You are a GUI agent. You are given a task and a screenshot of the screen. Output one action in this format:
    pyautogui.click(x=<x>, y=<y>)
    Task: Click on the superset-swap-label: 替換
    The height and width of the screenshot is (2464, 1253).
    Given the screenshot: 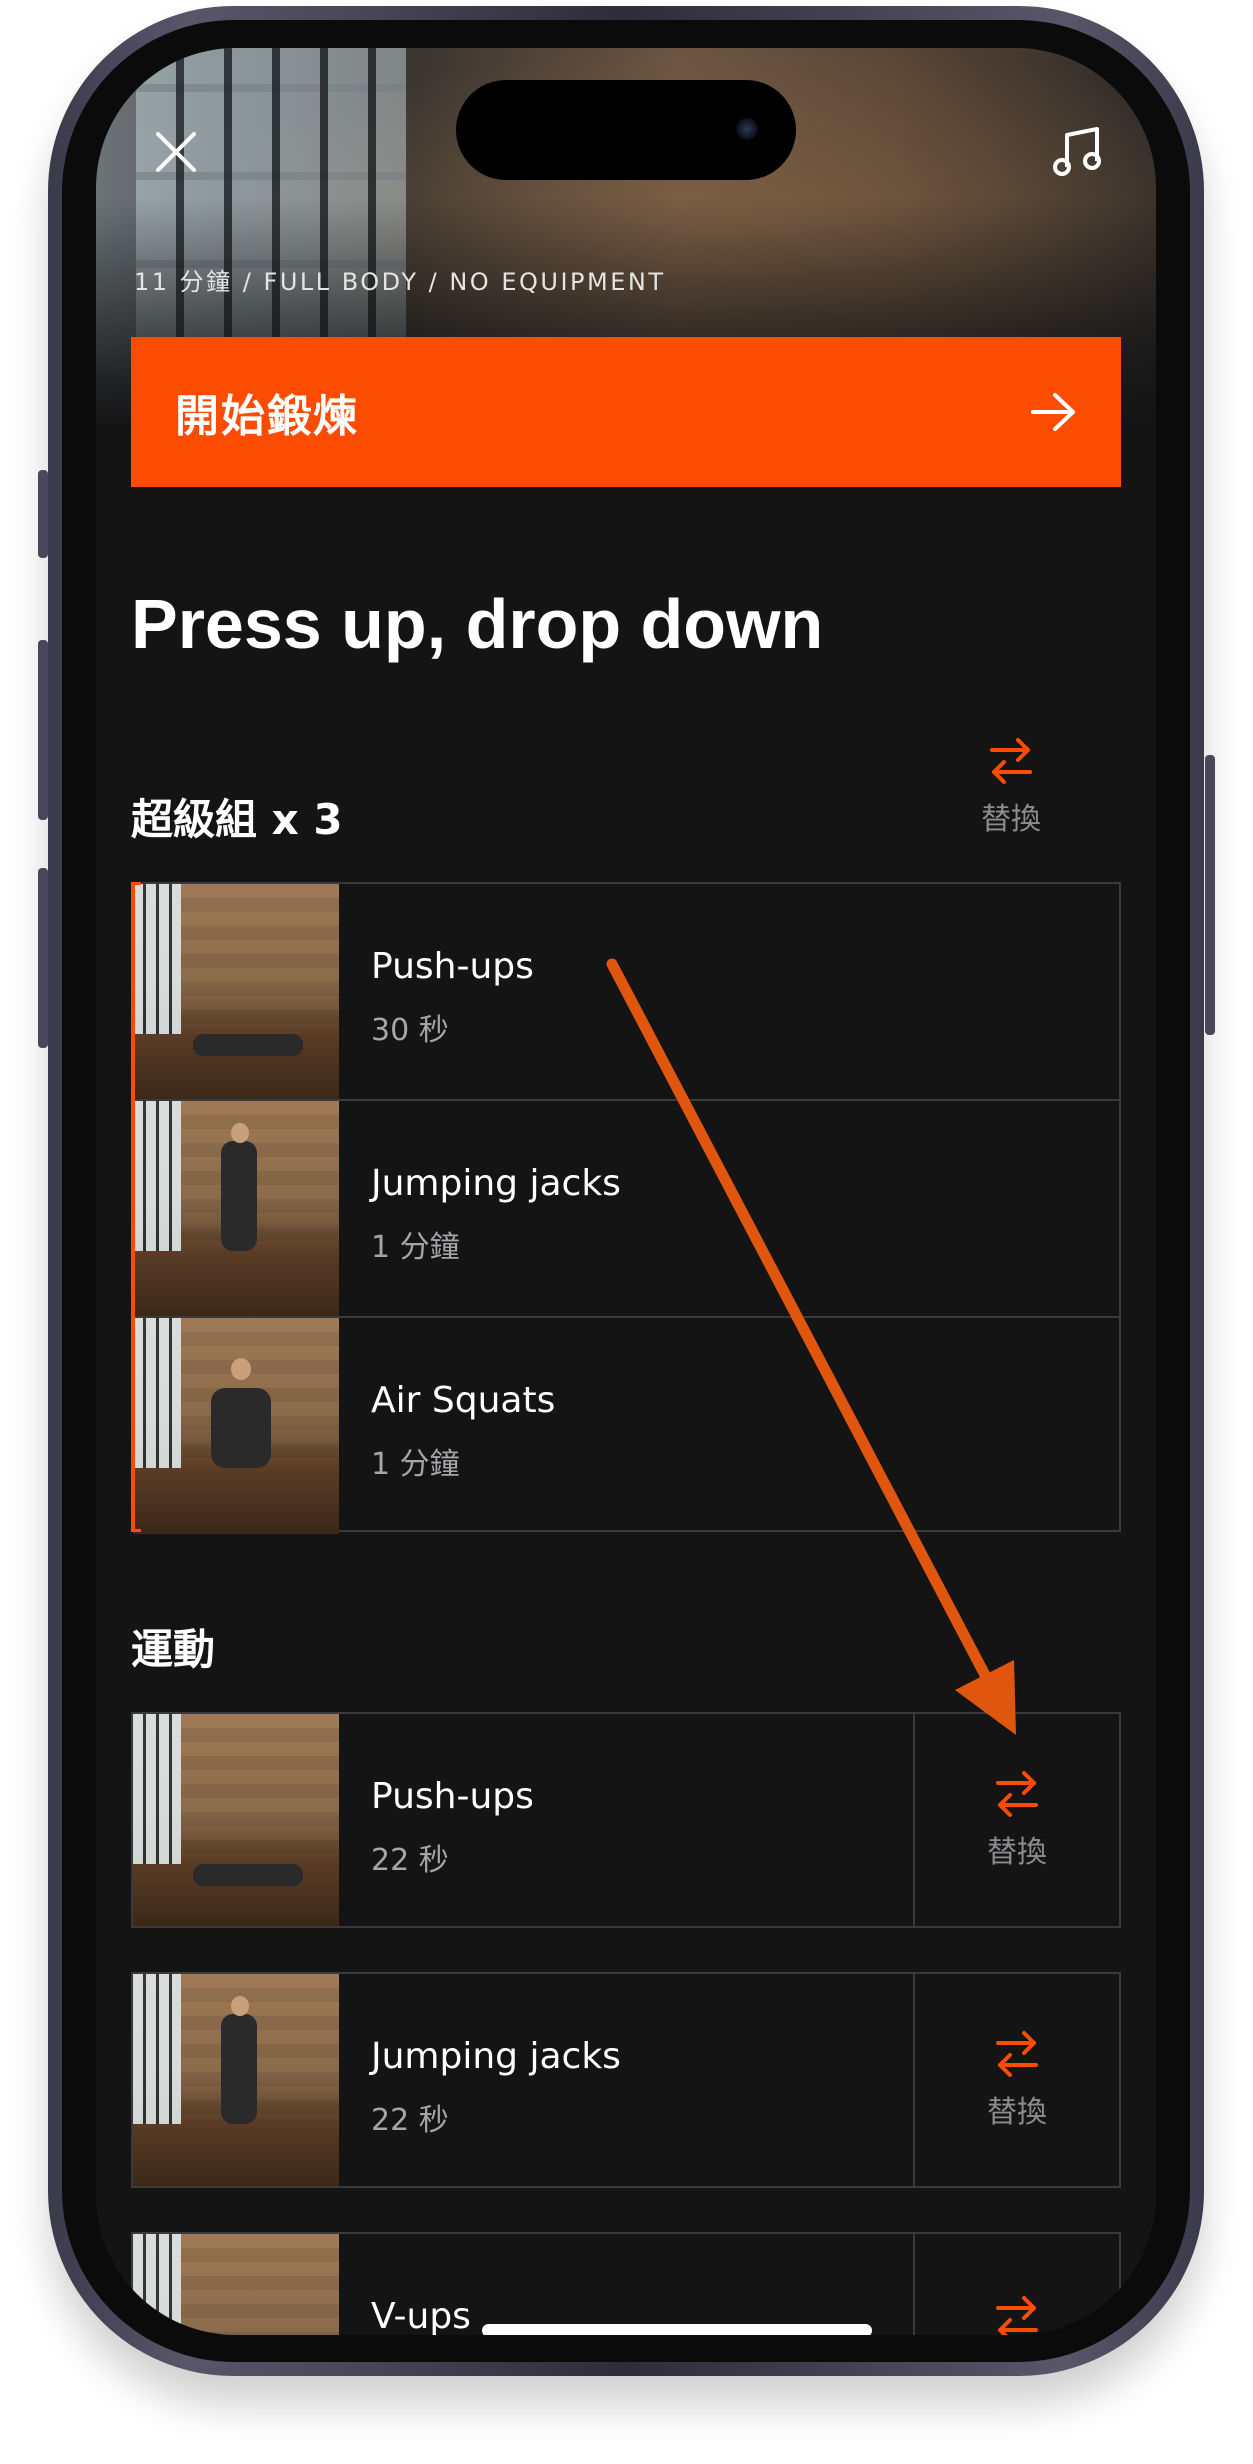 What is the action you would take?
    pyautogui.click(x=1011, y=819)
    